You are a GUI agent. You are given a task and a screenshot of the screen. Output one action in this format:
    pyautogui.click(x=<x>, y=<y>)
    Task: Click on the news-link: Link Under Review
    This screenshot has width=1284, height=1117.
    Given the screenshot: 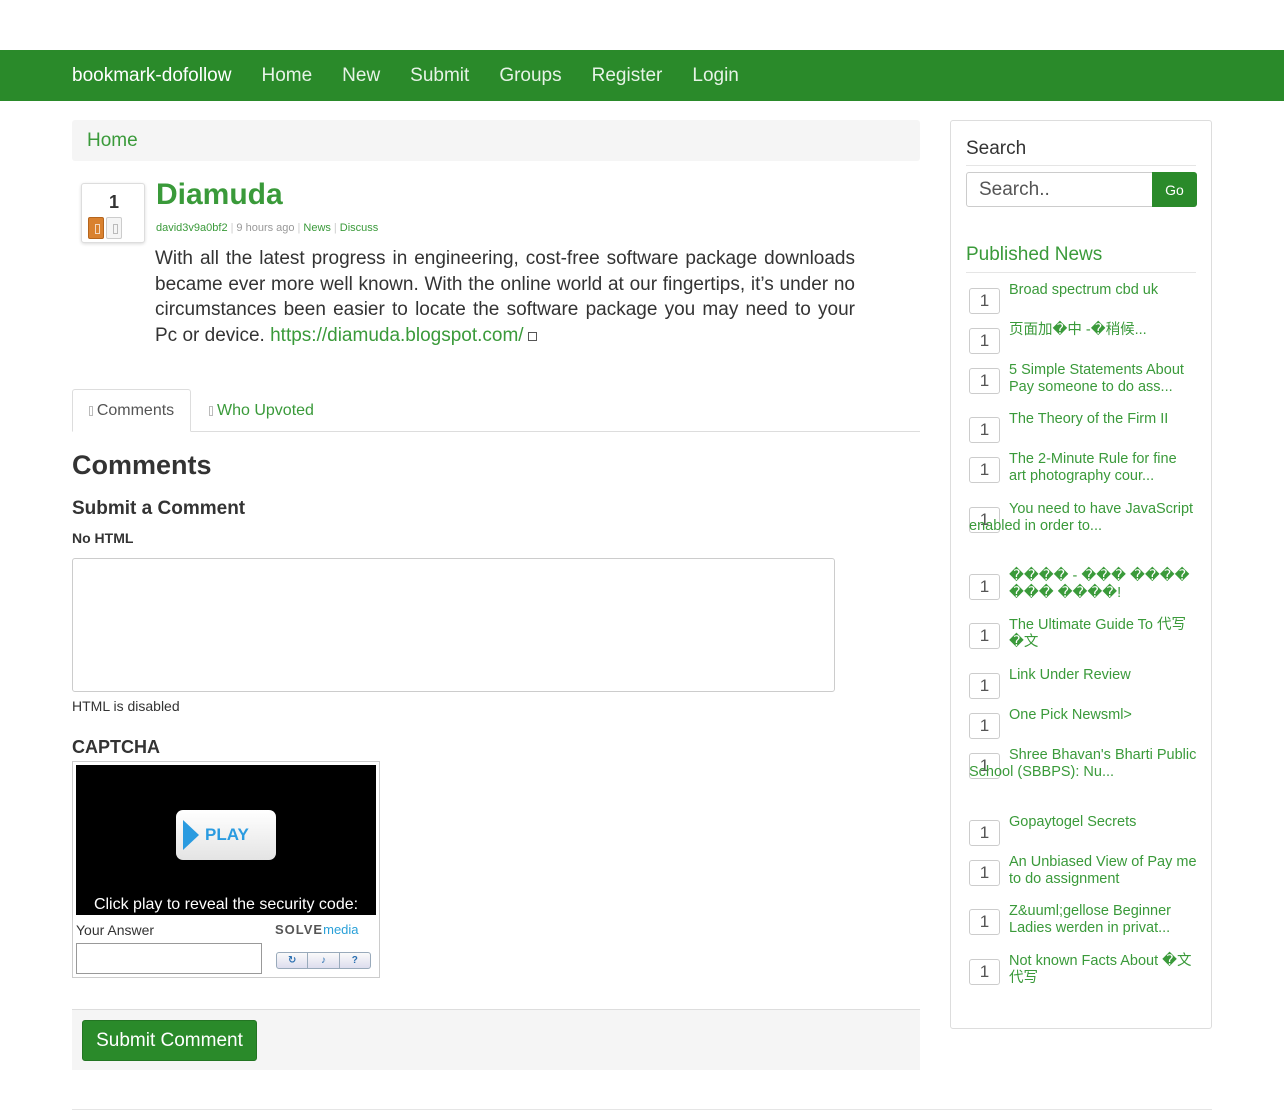 What is the action you would take?
    pyautogui.click(x=1103, y=675)
    